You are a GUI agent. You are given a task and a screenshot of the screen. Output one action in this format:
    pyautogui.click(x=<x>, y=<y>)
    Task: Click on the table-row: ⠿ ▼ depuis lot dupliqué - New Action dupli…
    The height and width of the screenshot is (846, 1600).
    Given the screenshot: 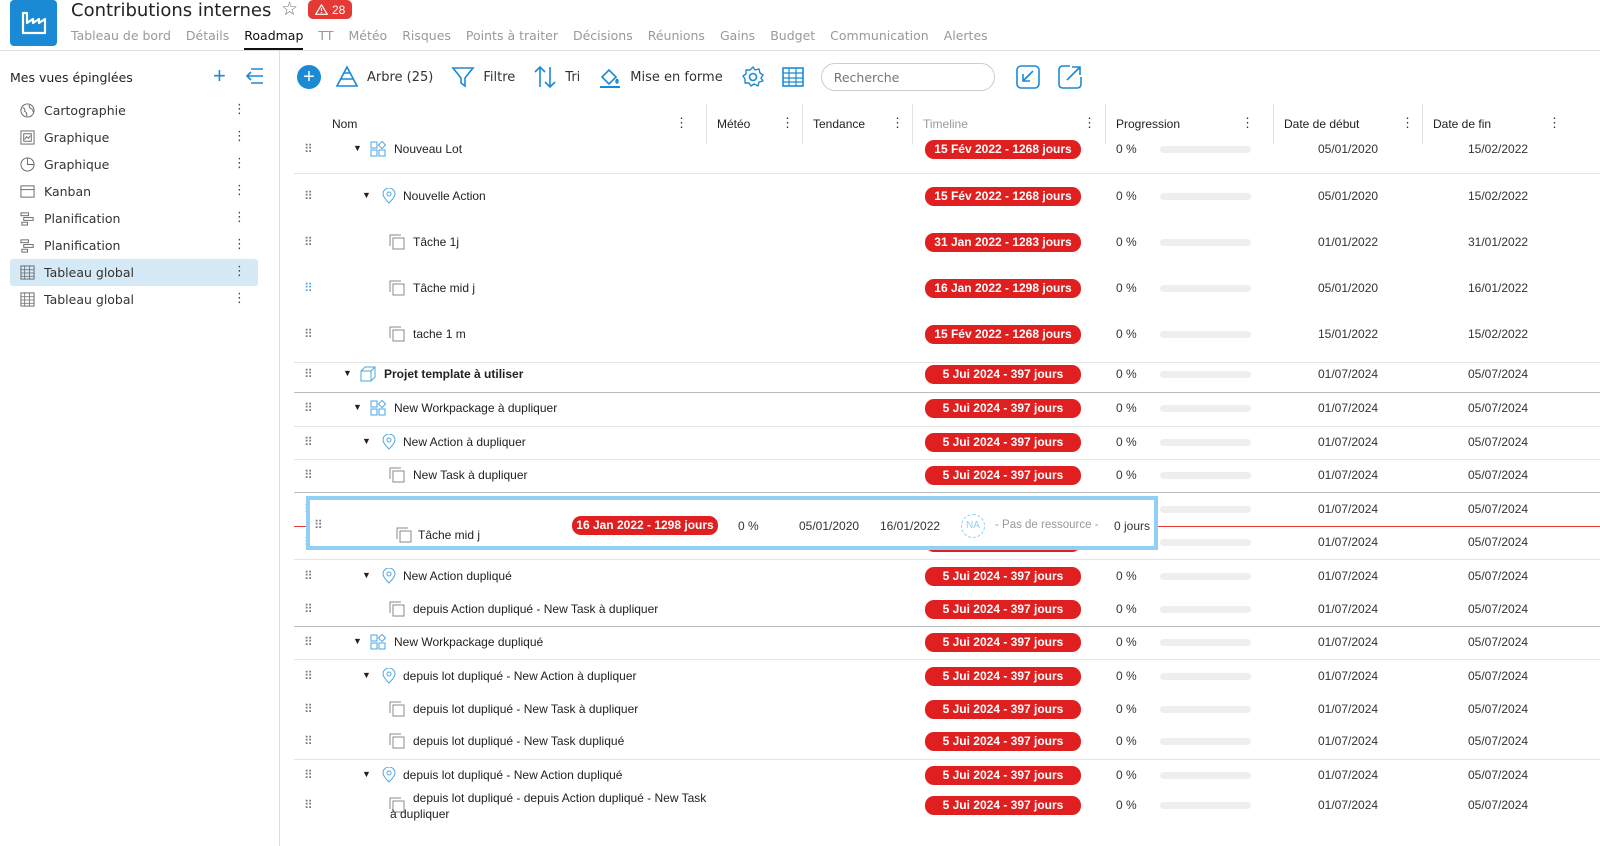 What is the action you would take?
    pyautogui.click(x=947, y=771)
    